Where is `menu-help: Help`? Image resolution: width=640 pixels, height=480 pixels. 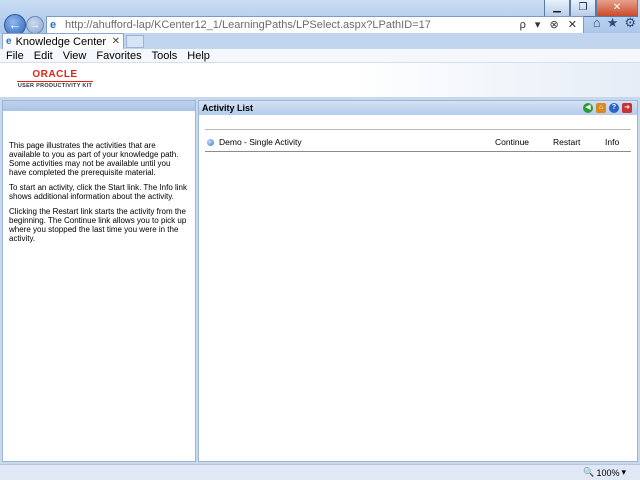 menu-help: Help is located at coordinates (198, 56).